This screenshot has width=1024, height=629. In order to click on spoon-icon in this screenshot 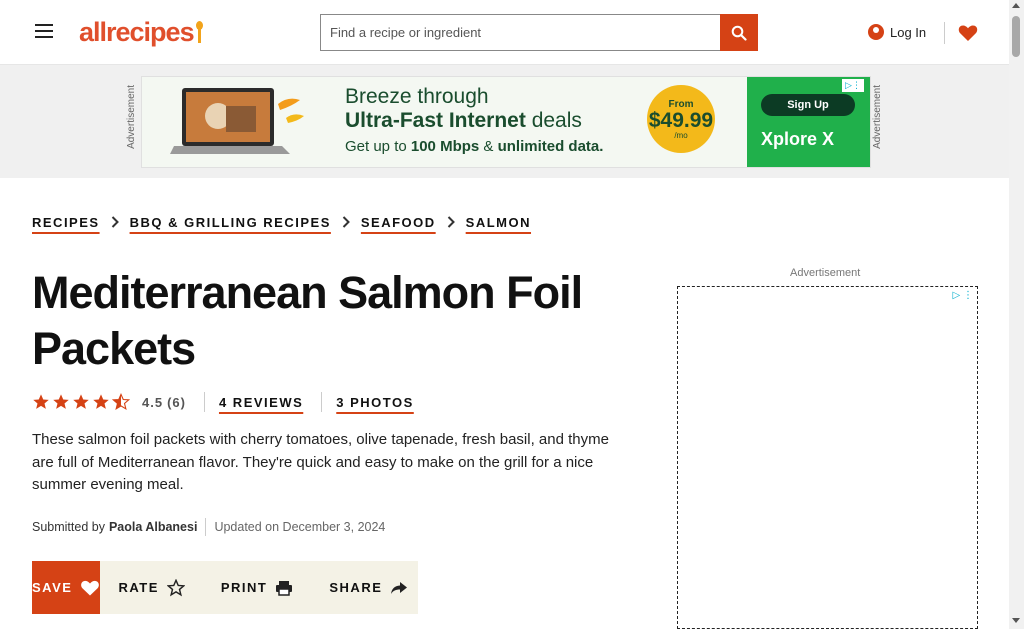, I will do `click(199, 32)`.